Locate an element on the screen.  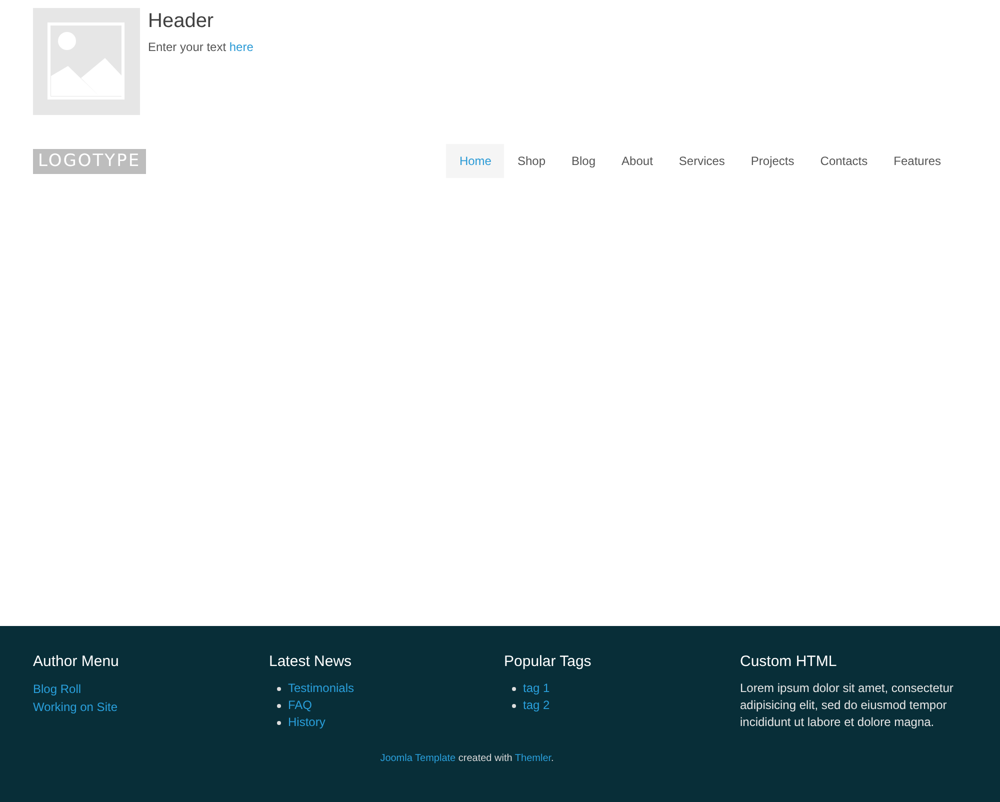
column-title: Custom HTML is located at coordinates (789, 662).